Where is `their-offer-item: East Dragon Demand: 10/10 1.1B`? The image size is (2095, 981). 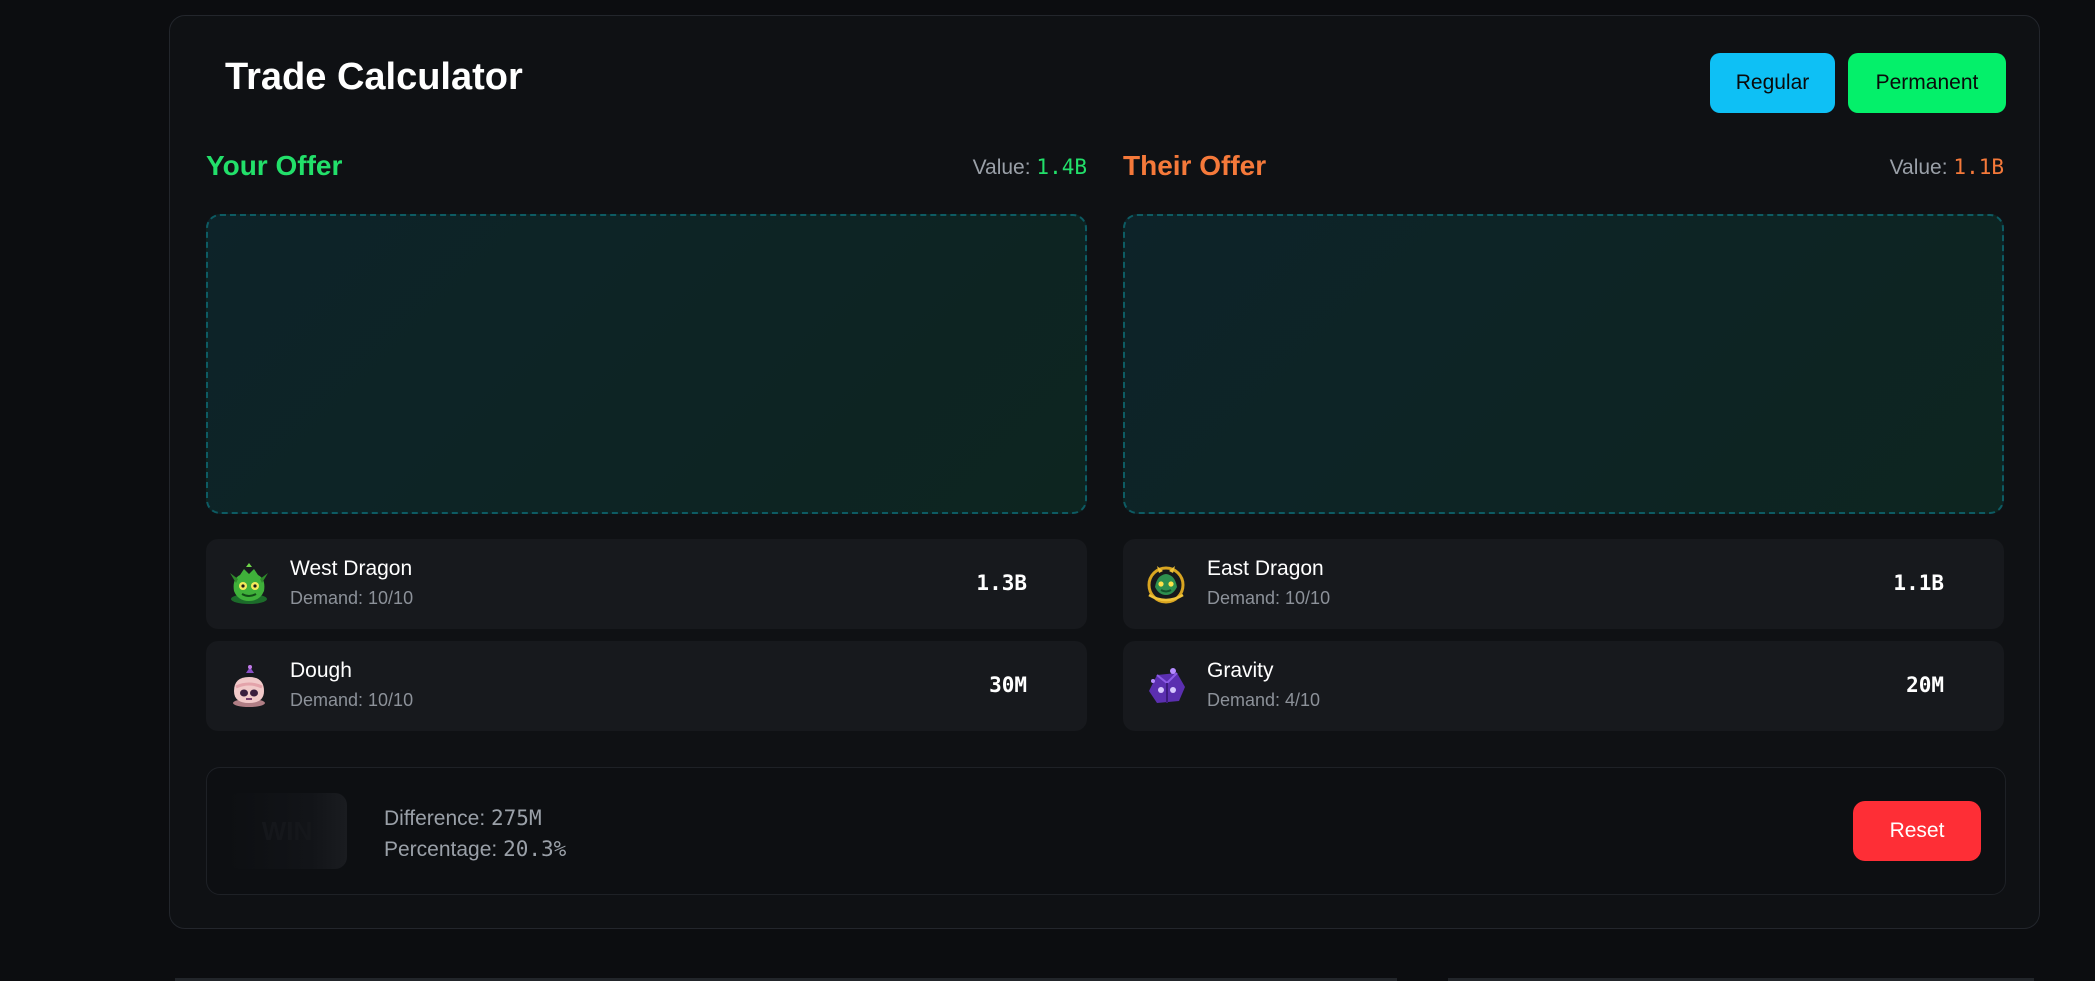
their-offer-item: East Dragon Demand: 10/10 1.1B is located at coordinates (1563, 584).